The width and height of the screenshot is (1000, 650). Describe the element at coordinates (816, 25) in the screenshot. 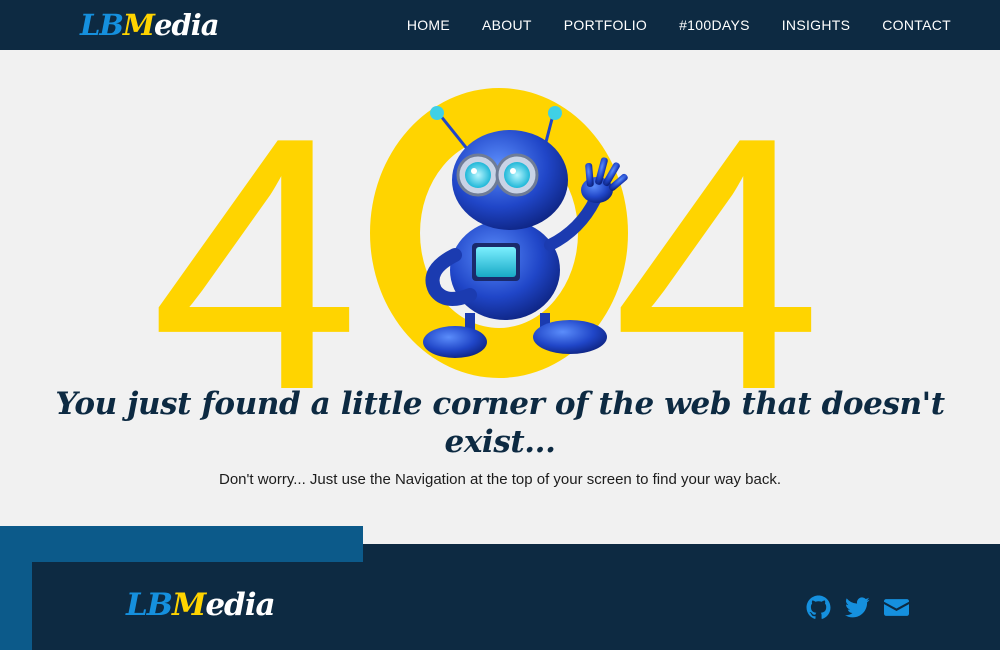

I see `nav-insights: INSIGHTS` at that location.